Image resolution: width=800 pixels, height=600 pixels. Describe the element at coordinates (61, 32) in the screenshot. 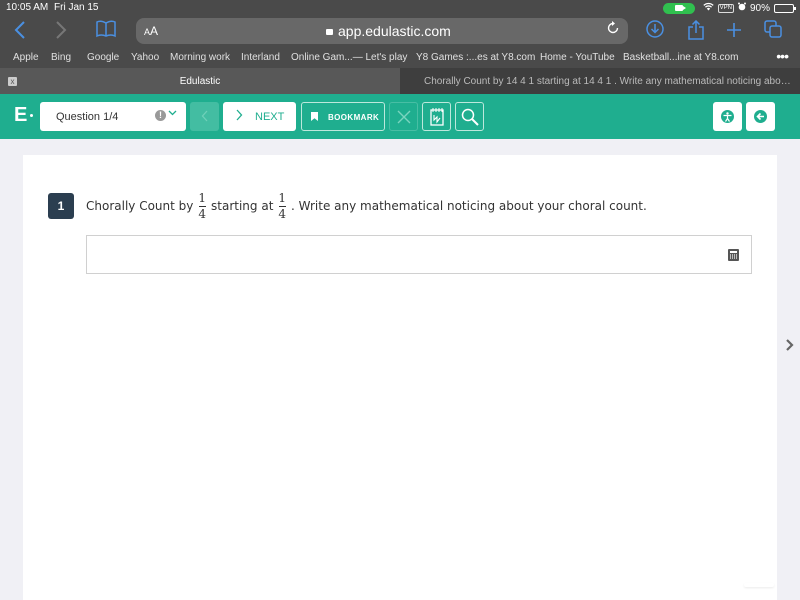

I see `forward-icon` at that location.